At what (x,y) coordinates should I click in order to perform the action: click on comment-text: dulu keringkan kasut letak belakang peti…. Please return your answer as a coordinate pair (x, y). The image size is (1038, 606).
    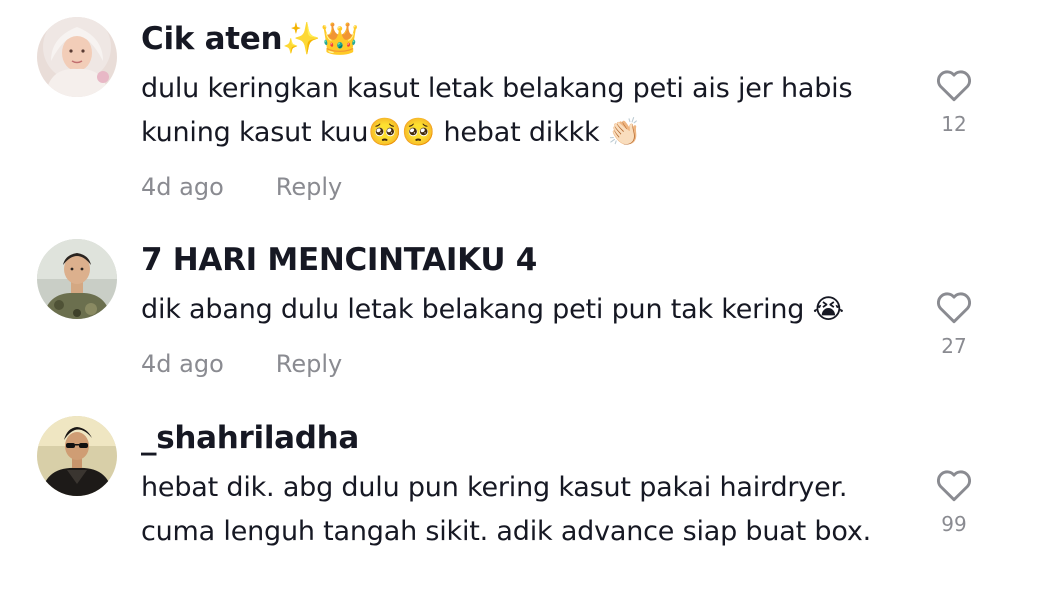
    Looking at the image, I should click on (497, 110).